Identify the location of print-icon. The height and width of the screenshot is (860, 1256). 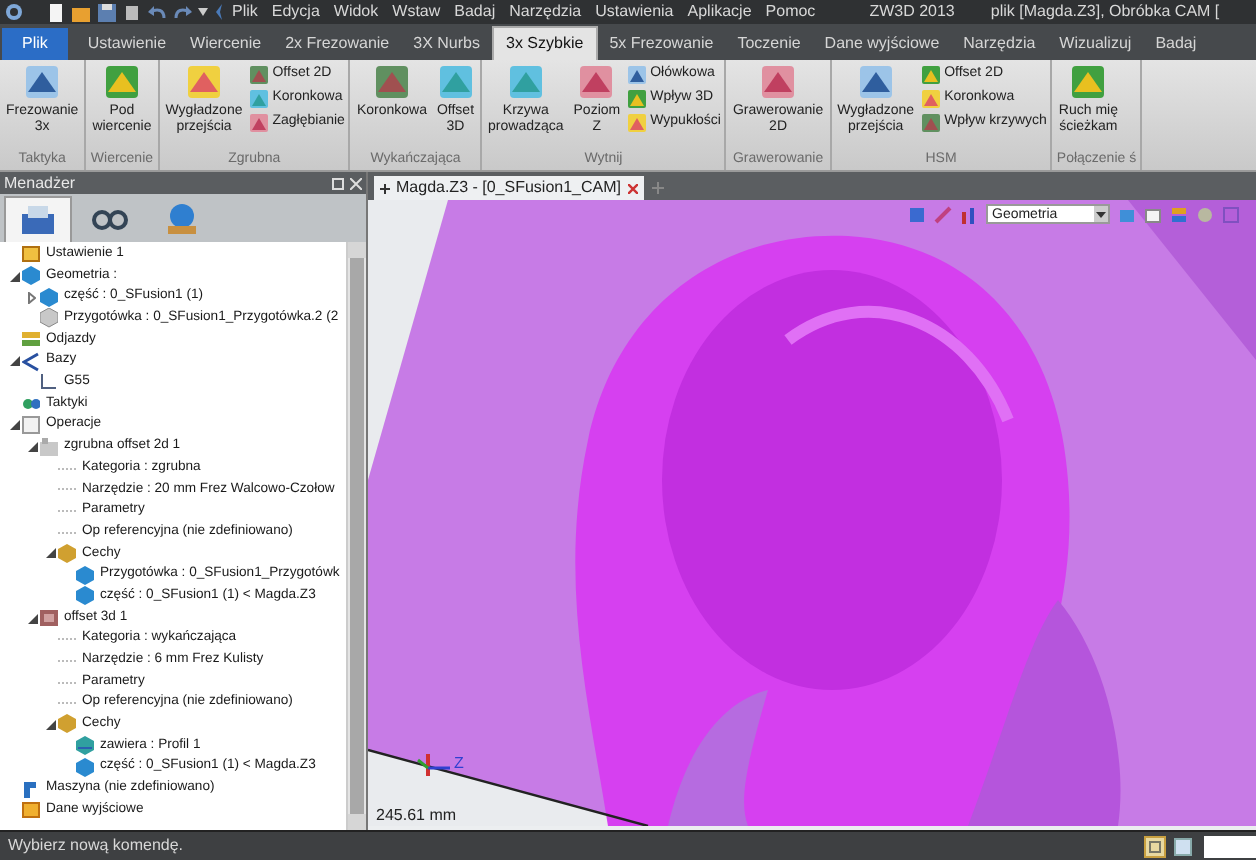
(132, 12).